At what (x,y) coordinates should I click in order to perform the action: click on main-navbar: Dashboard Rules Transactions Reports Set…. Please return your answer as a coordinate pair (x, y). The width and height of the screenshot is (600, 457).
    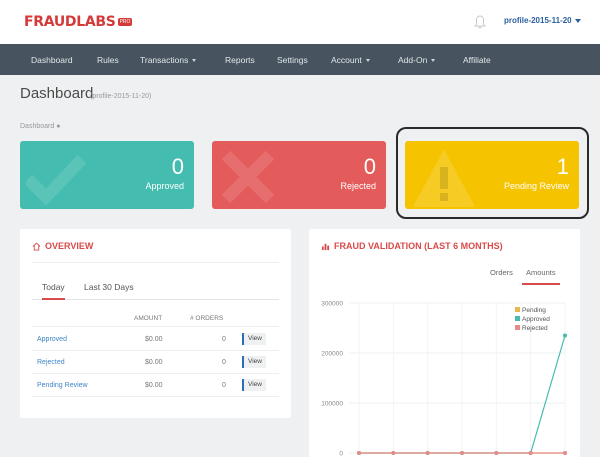
    Looking at the image, I should click on (300, 59).